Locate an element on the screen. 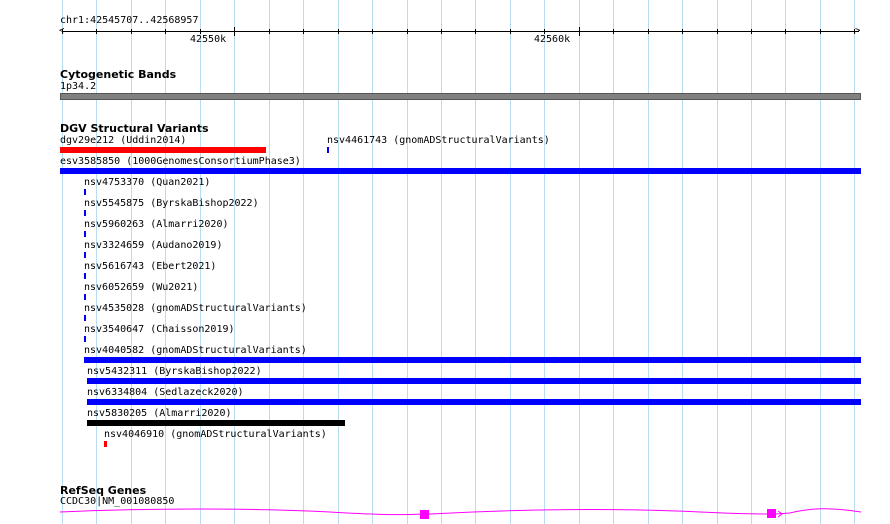  variant-label: dgv29e212 (Uddin2014) is located at coordinates (123, 140).